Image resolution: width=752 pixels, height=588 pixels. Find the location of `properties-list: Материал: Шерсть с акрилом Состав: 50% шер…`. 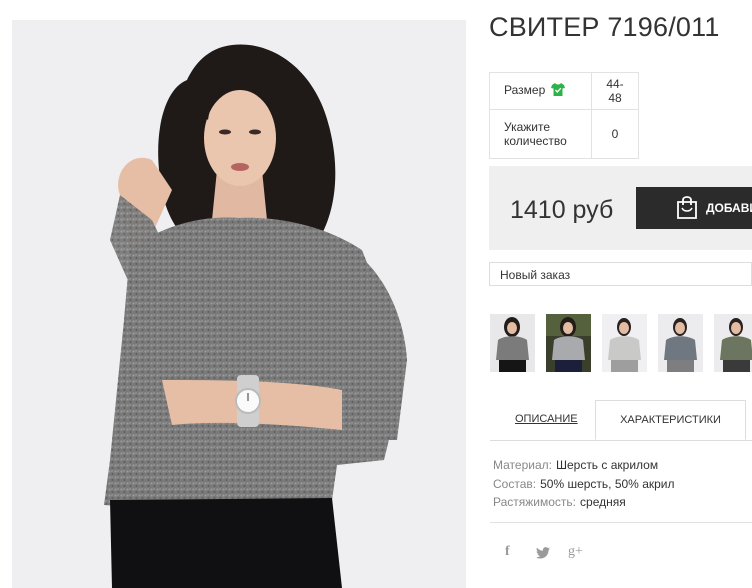

properties-list: Материал: Шерсть с акрилом Состав: 50% шер… is located at coordinates (584, 484).